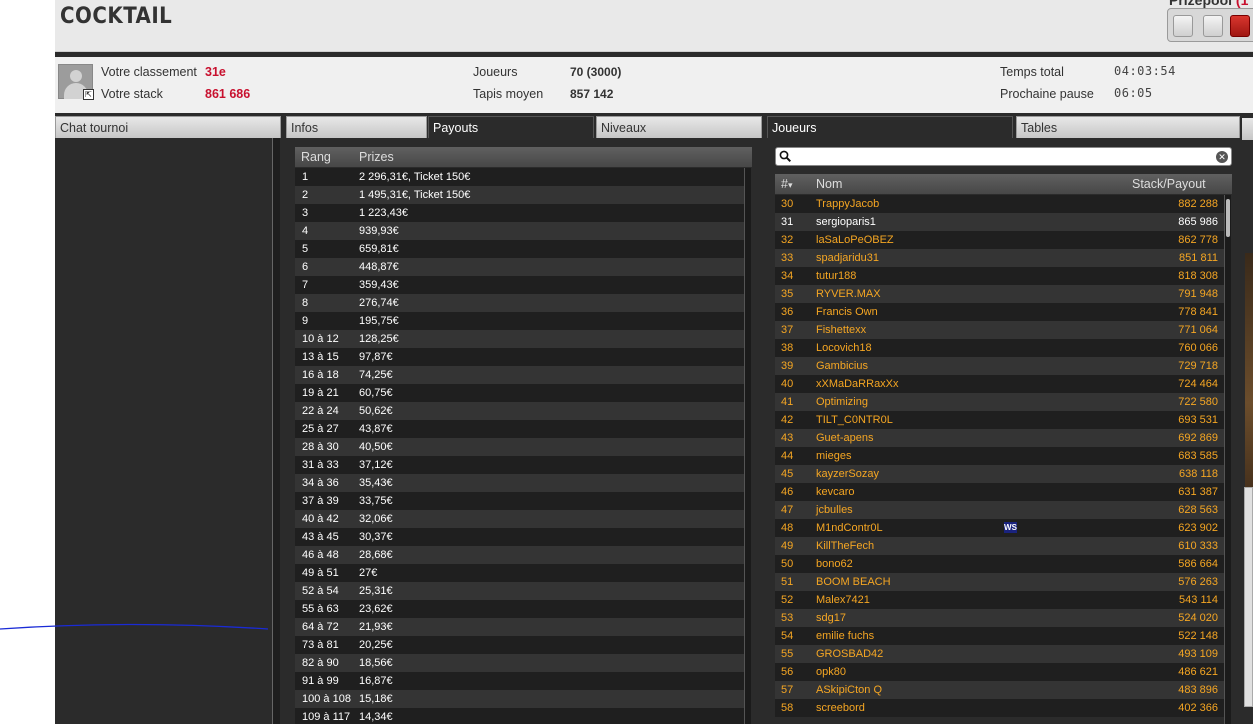 The image size is (1253, 724). What do you see at coordinates (316, 157) in the screenshot?
I see `col-rang: Rang` at bounding box center [316, 157].